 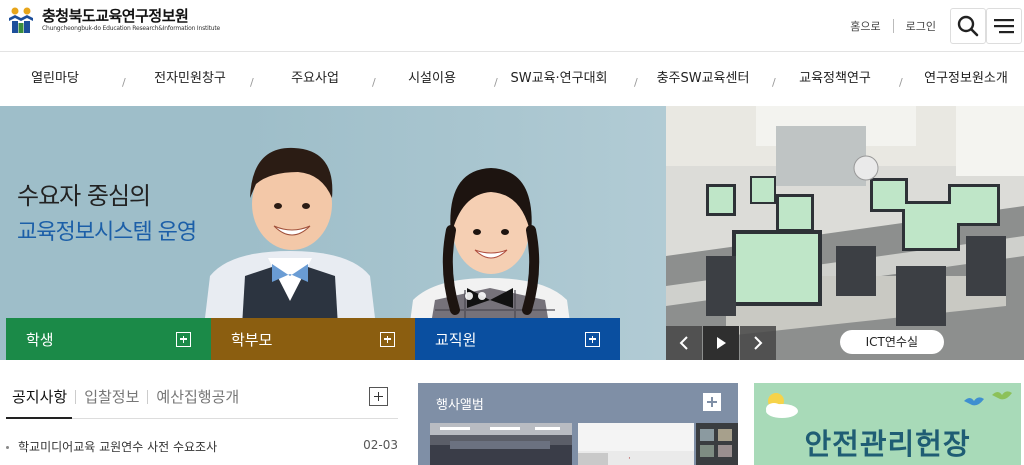 What do you see at coordinates (115, 15) in the screenshot?
I see `logo-title: 충청북도교육연구정보원` at bounding box center [115, 15].